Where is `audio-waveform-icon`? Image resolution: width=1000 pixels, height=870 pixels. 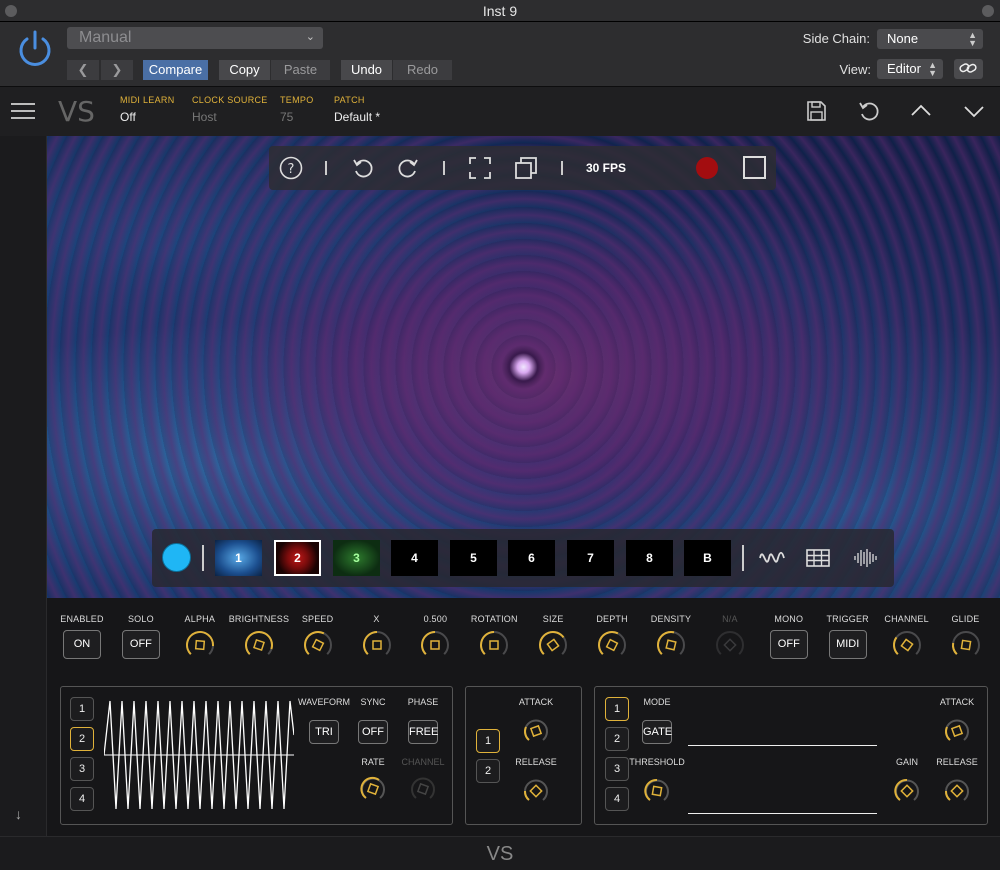
audio-waveform-icon is located at coordinates (866, 558).